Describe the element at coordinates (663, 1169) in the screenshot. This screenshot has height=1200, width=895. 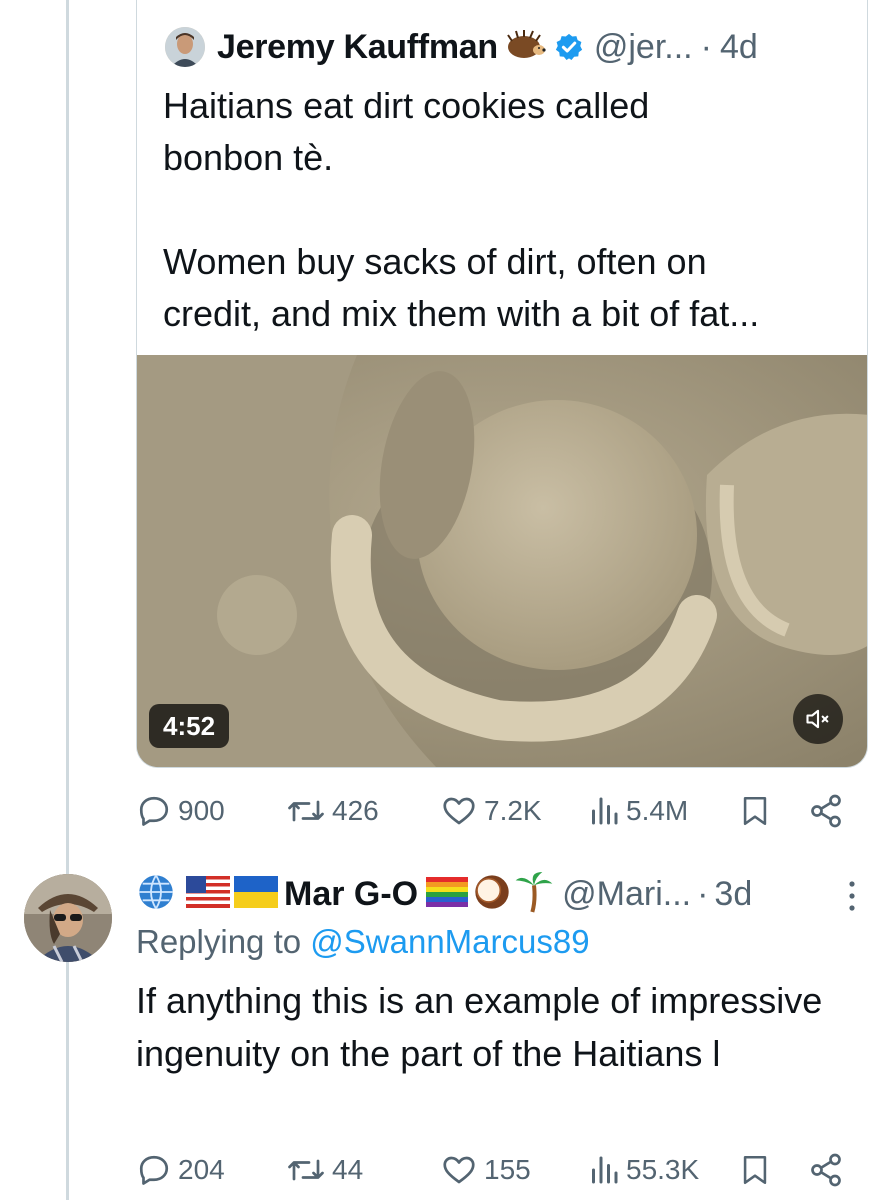
I see `views-count: 55.3K` at that location.